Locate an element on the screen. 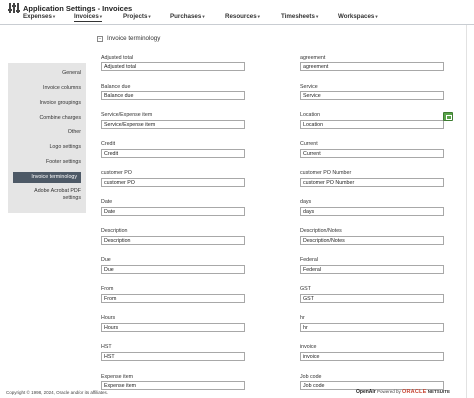 The height and width of the screenshot is (398, 474). scrollbar-track is located at coordinates (466, 211).